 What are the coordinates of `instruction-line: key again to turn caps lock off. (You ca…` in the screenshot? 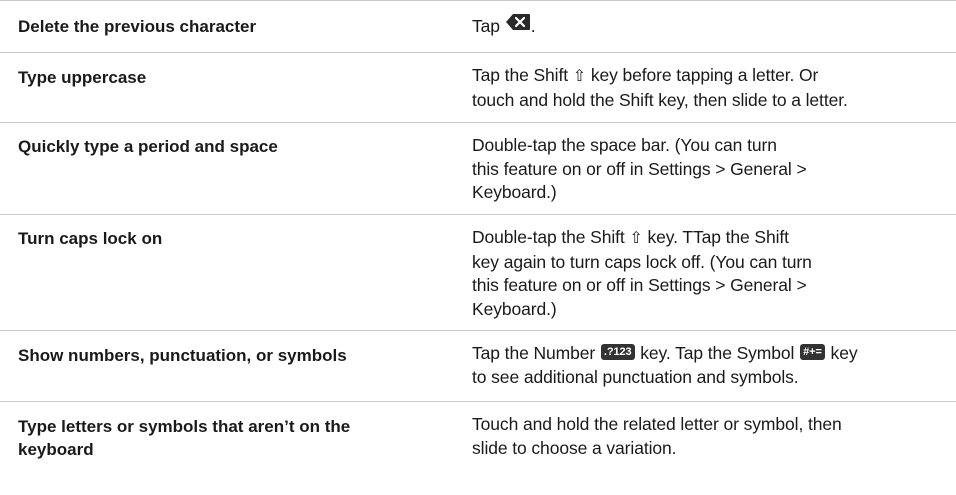 It's located at (642, 261).